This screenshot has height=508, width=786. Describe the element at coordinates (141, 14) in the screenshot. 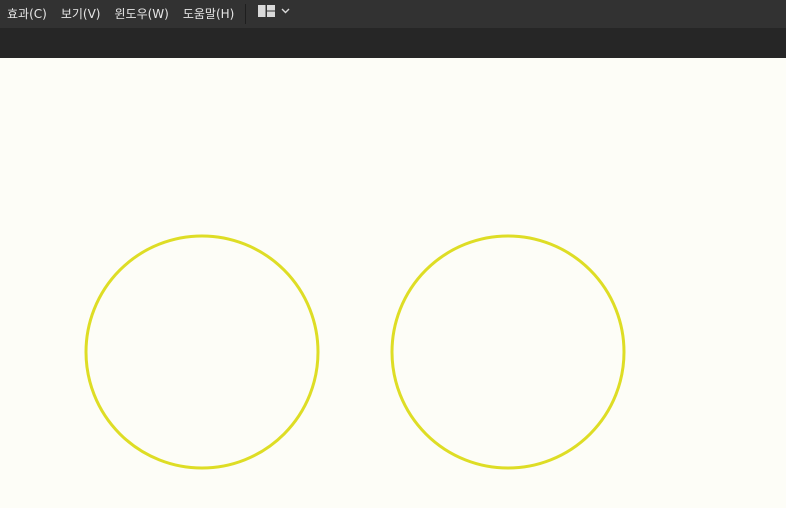

I see `menu-window: 윈도우(W)` at that location.